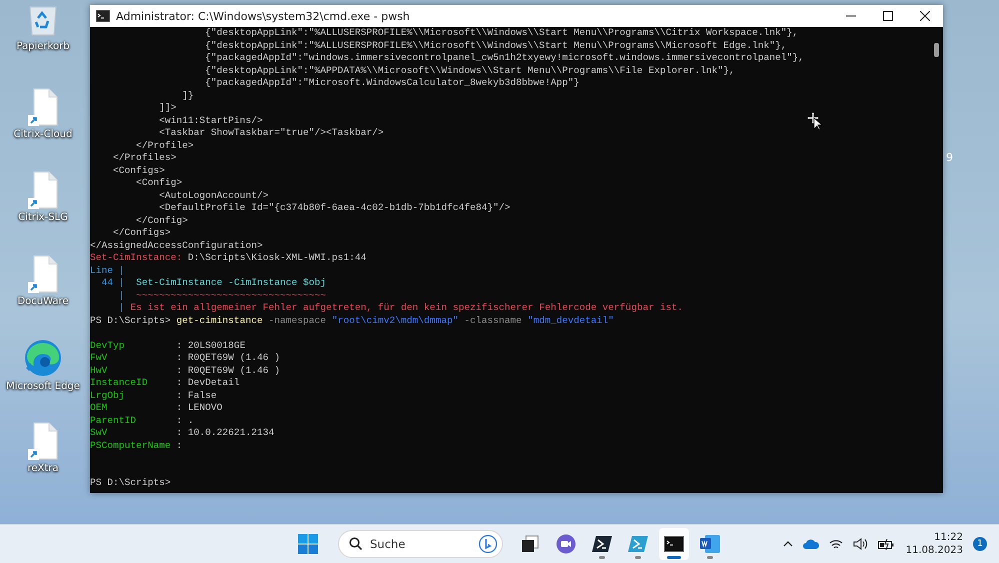 This screenshot has height=563, width=999. What do you see at coordinates (308, 544) in the screenshot?
I see `start-icon` at bounding box center [308, 544].